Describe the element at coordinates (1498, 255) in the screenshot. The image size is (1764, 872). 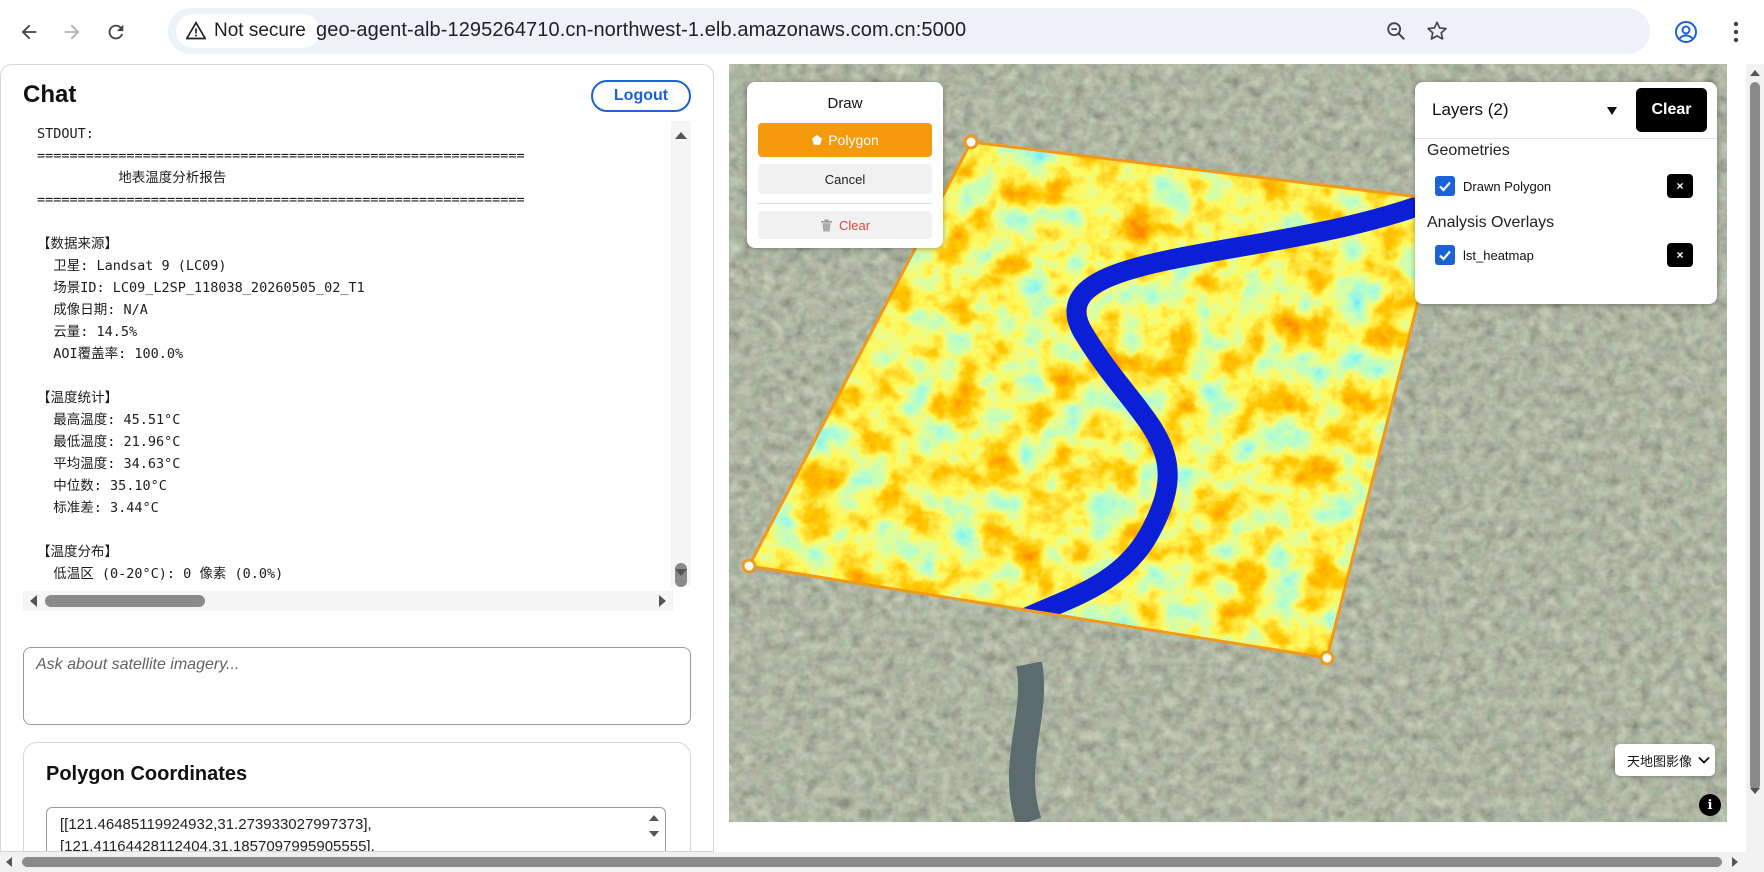
I see `lst-heatmap-layer-name: lst_heatmap` at that location.